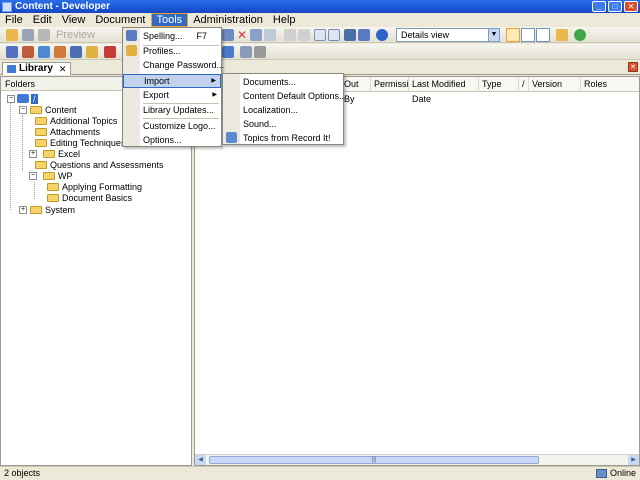  What do you see at coordinates (610, 84) in the screenshot?
I see `column-header-roles: Roles` at bounding box center [610, 84].